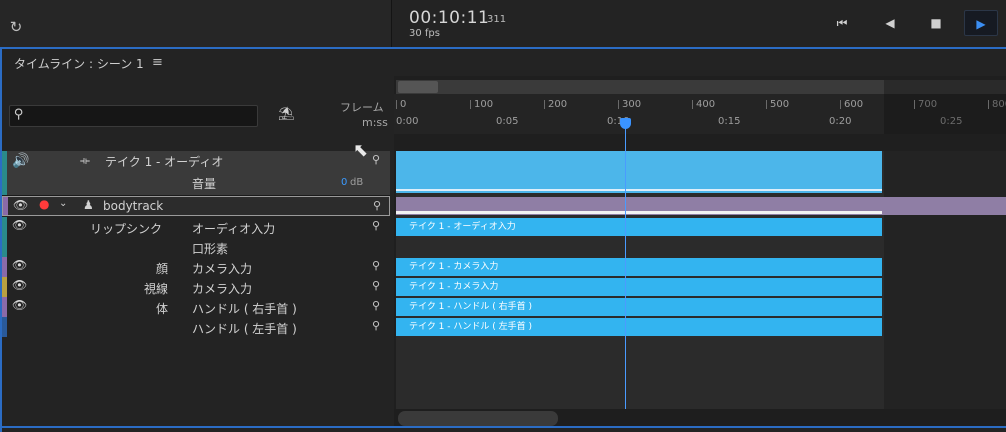  What do you see at coordinates (88, 205) in the screenshot?
I see `puppet-icon: ♟` at bounding box center [88, 205].